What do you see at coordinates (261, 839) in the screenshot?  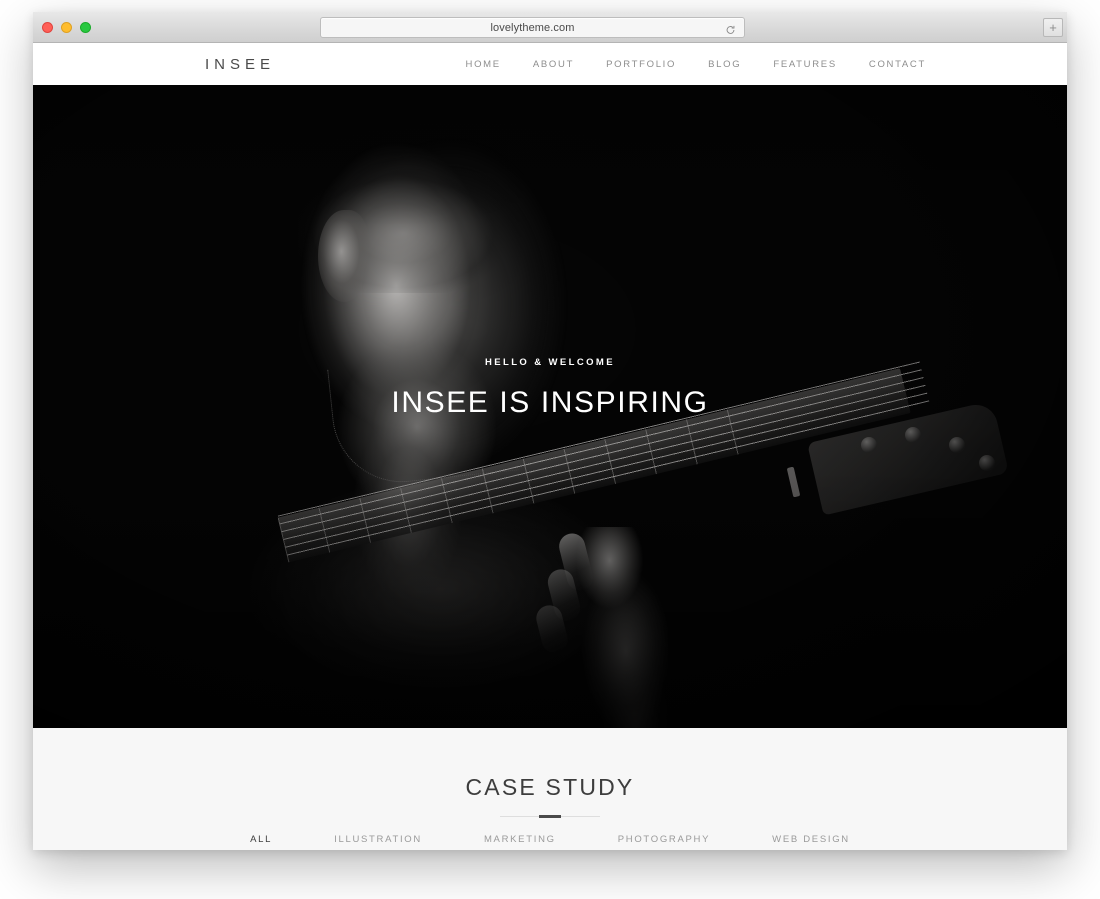 I see `filter-all: ALL` at bounding box center [261, 839].